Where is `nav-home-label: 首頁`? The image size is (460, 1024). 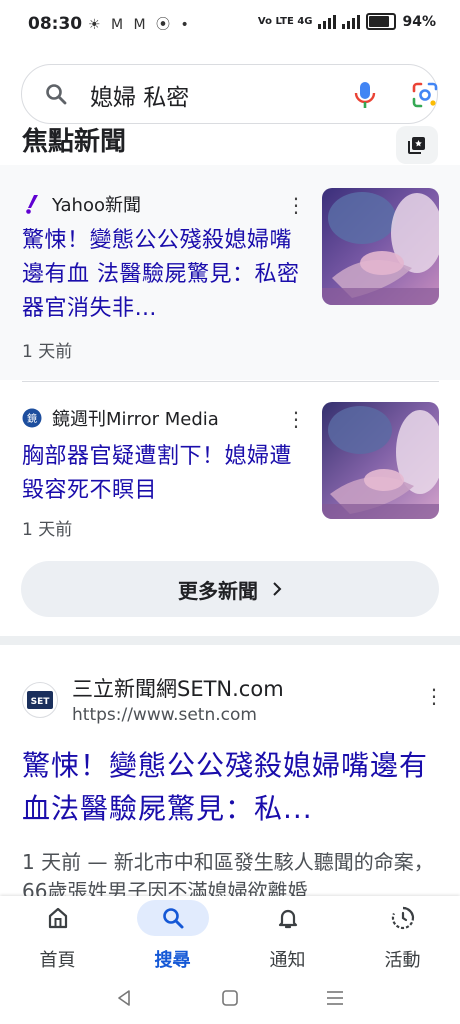 nav-home-label: 首頁 is located at coordinates (57, 960).